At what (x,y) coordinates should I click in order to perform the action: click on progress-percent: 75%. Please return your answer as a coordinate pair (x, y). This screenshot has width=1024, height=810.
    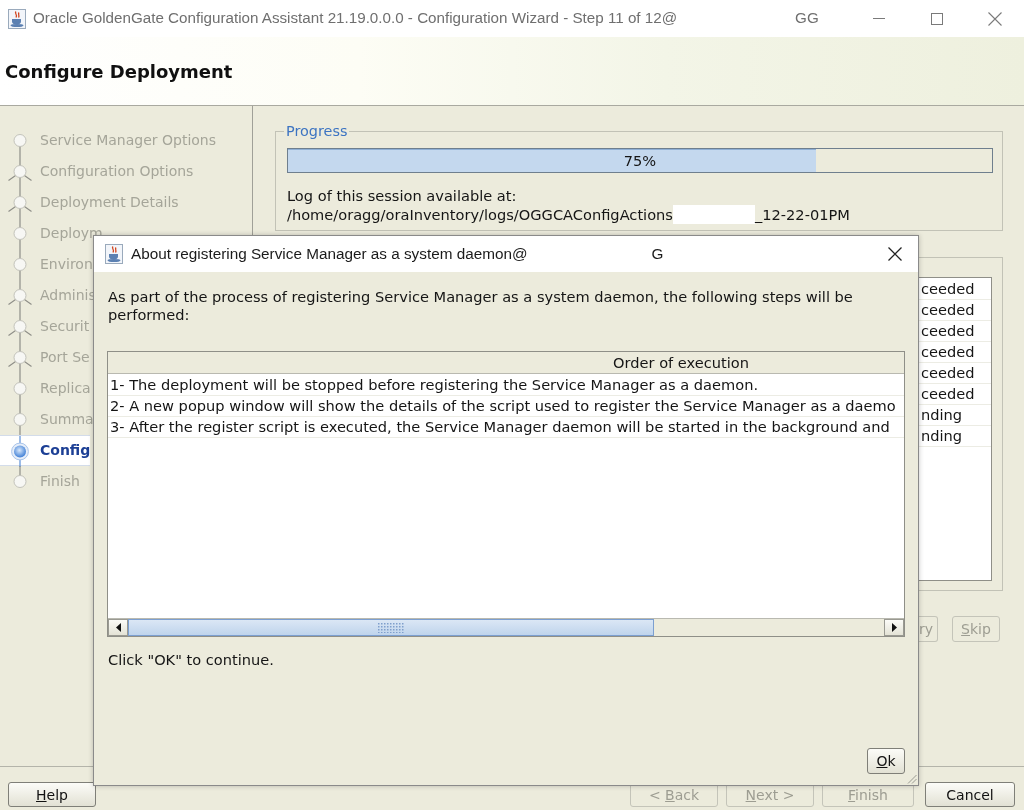
    Looking at the image, I should click on (640, 160).